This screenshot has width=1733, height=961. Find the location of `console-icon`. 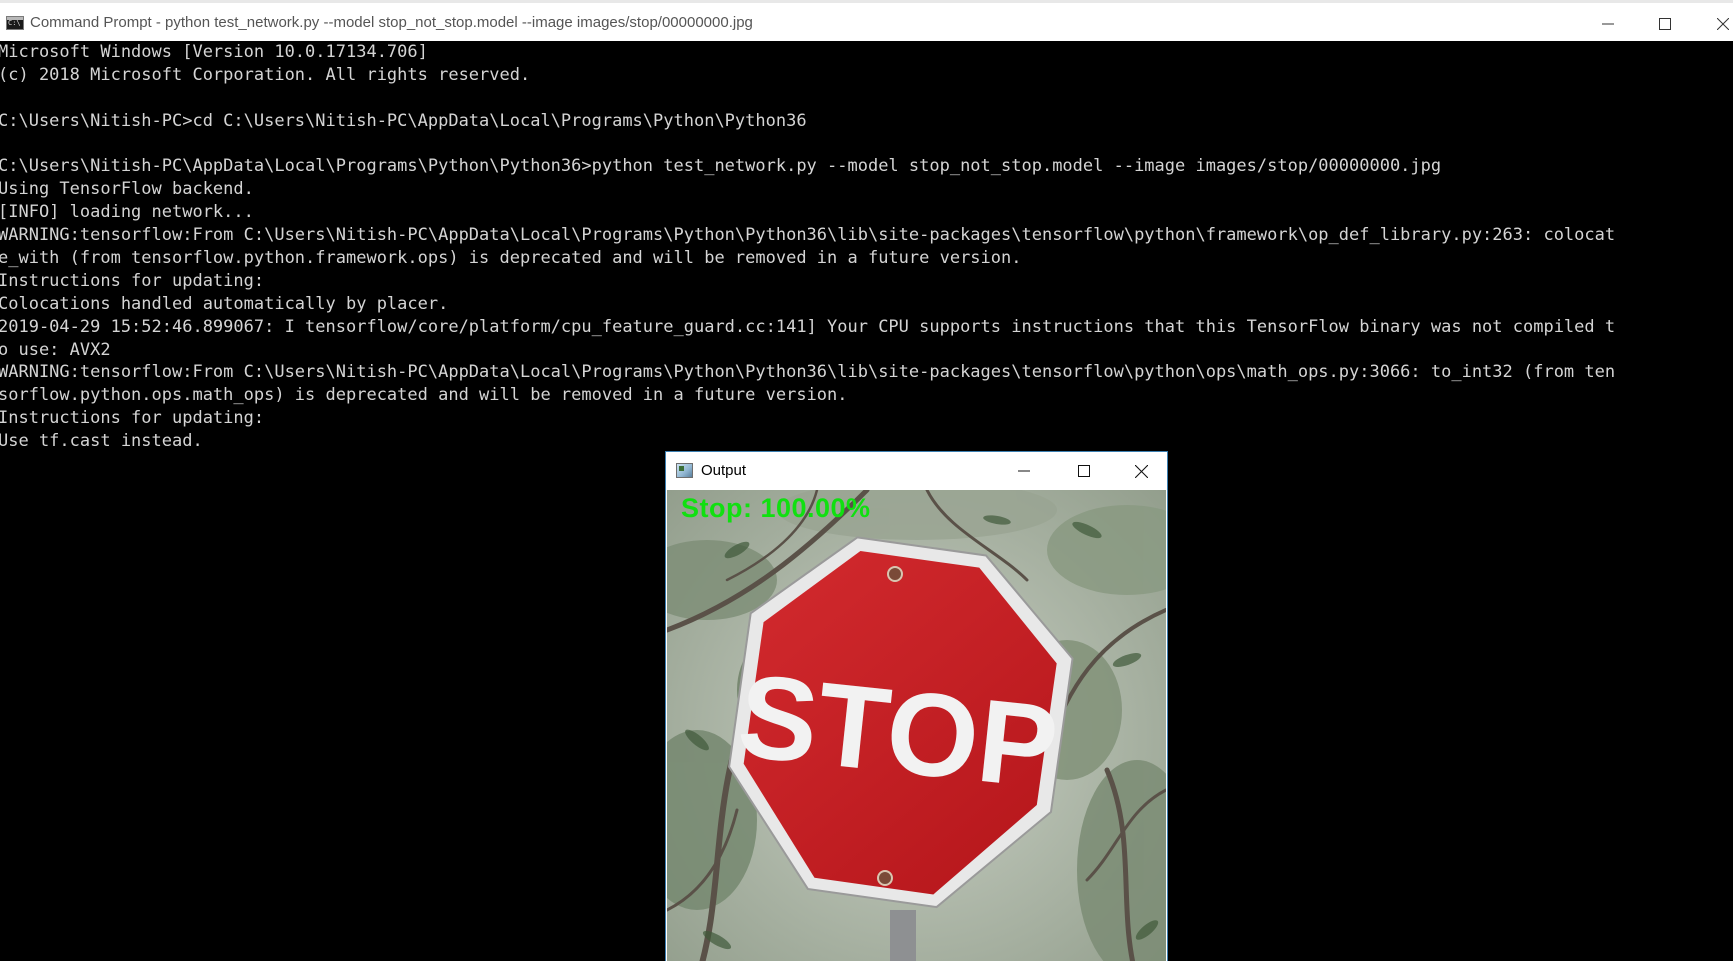

console-icon is located at coordinates (15, 23).